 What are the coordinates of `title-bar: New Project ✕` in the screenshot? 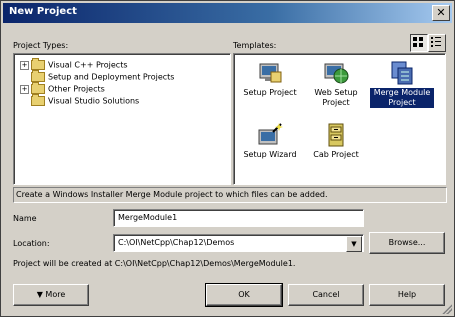 It's located at (227, 13).